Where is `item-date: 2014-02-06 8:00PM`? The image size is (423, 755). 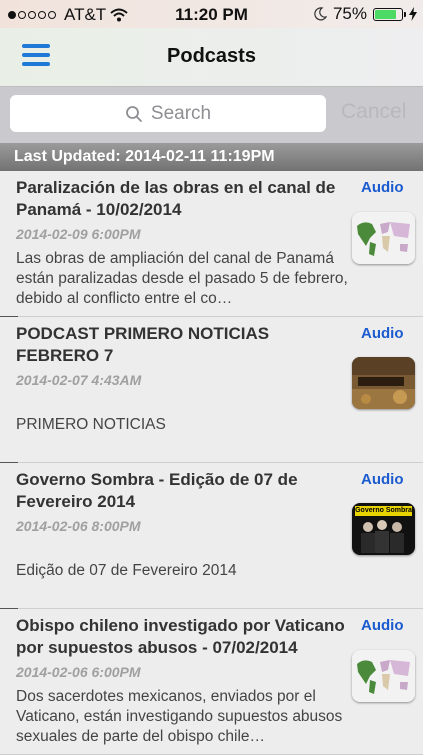
item-date: 2014-02-06 8:00PM is located at coordinates (78, 526).